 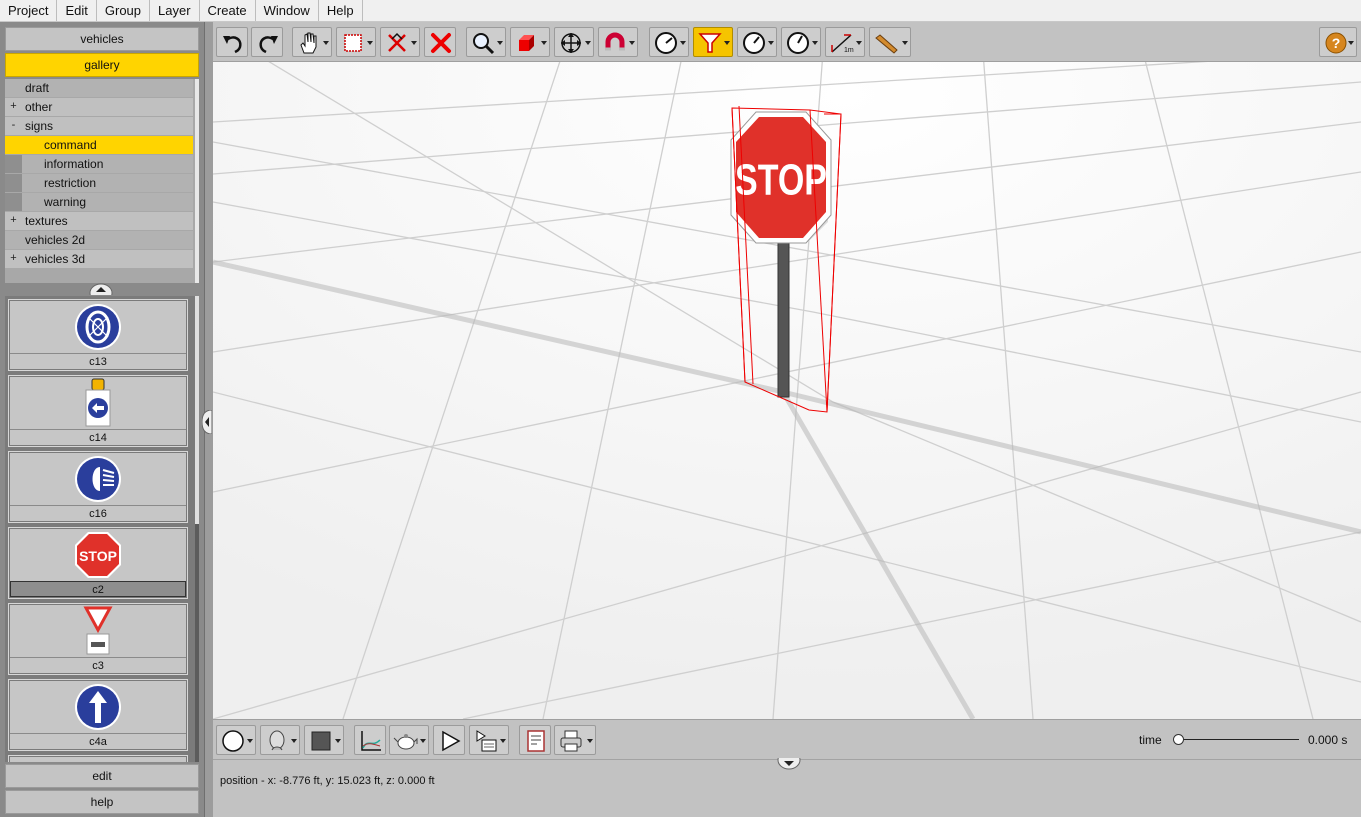 I want to click on time-slider-handle, so click(x=1178, y=739).